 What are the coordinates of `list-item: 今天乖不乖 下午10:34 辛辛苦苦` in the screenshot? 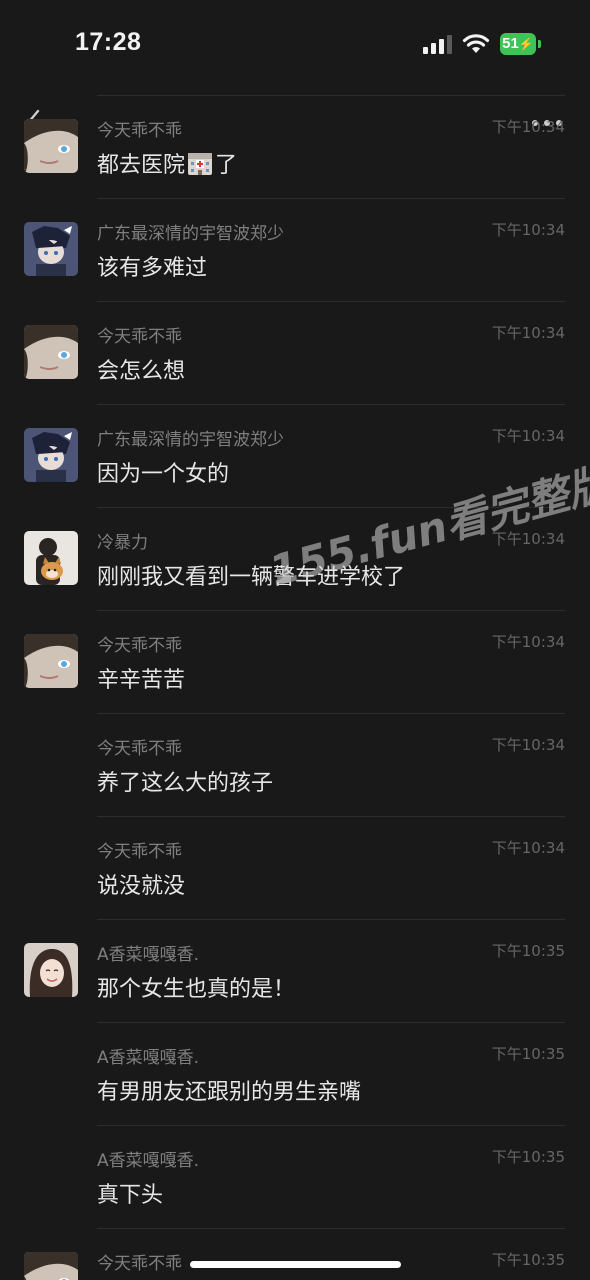 It's located at (295, 661).